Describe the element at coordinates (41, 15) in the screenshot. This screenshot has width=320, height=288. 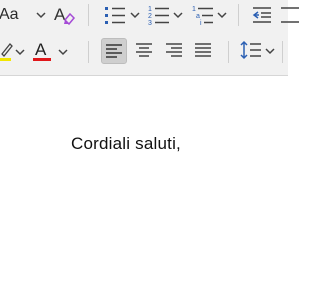
I see `change-case-chevron-down-icon` at that location.